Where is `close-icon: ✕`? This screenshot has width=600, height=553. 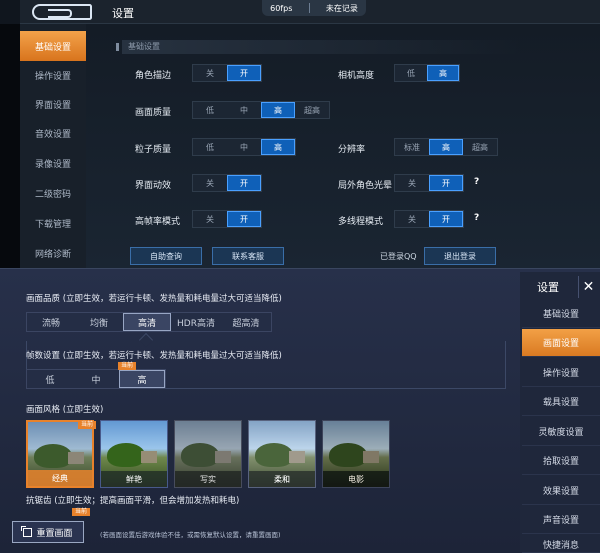 close-icon: ✕ is located at coordinates (588, 287).